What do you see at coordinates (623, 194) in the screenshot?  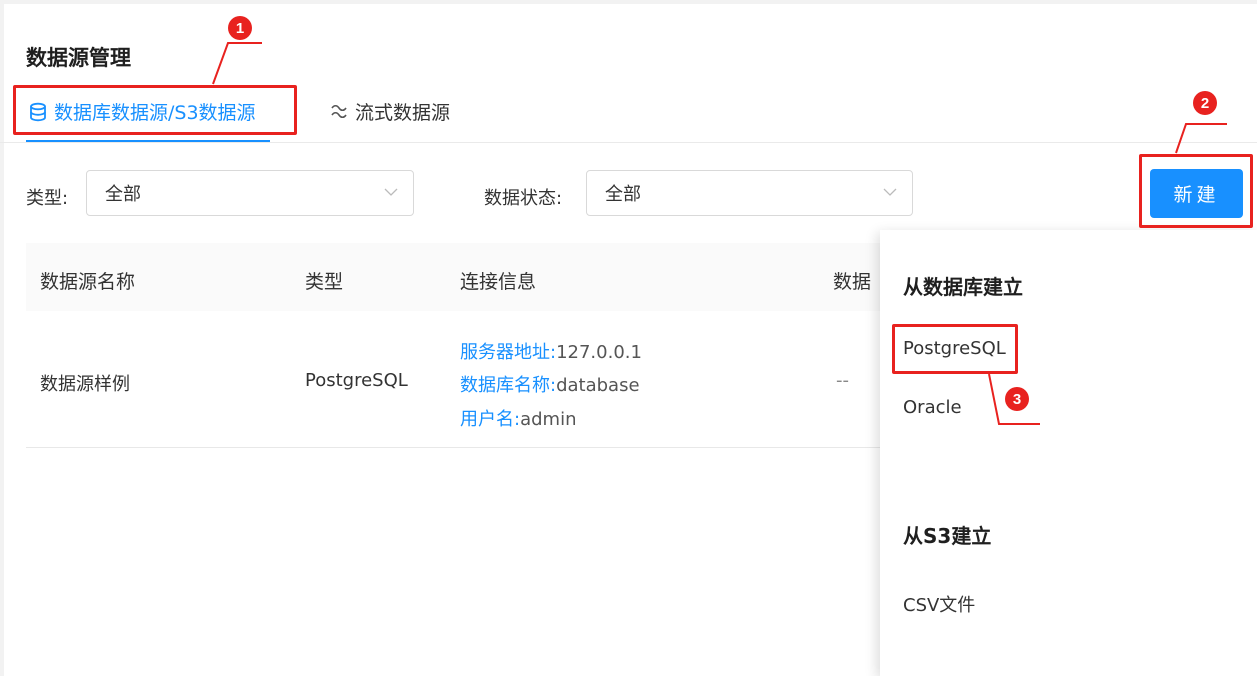 I see `status-select-value: 全部` at bounding box center [623, 194].